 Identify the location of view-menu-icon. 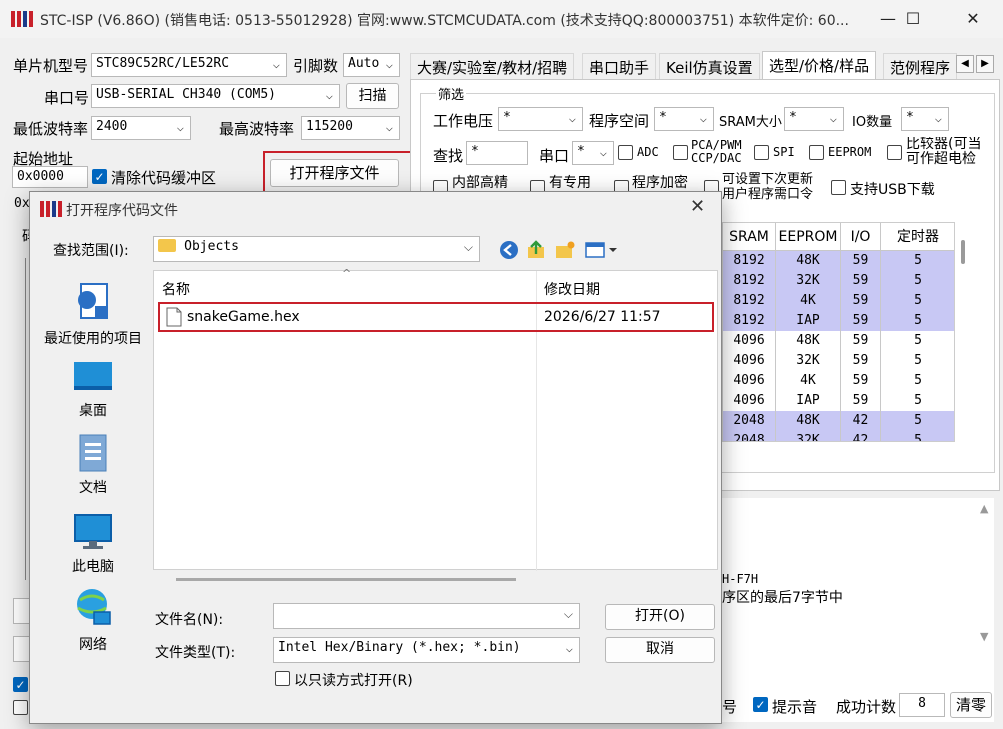
(602, 250).